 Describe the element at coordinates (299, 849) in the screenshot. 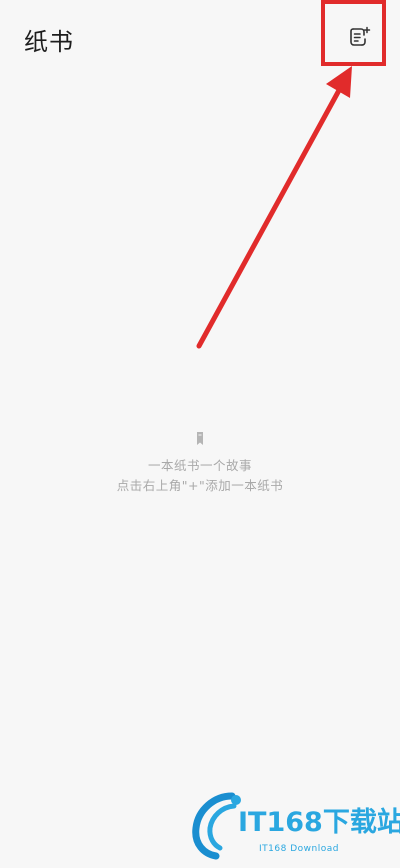

I see `watermark-subtitle: IT168 Download` at that location.